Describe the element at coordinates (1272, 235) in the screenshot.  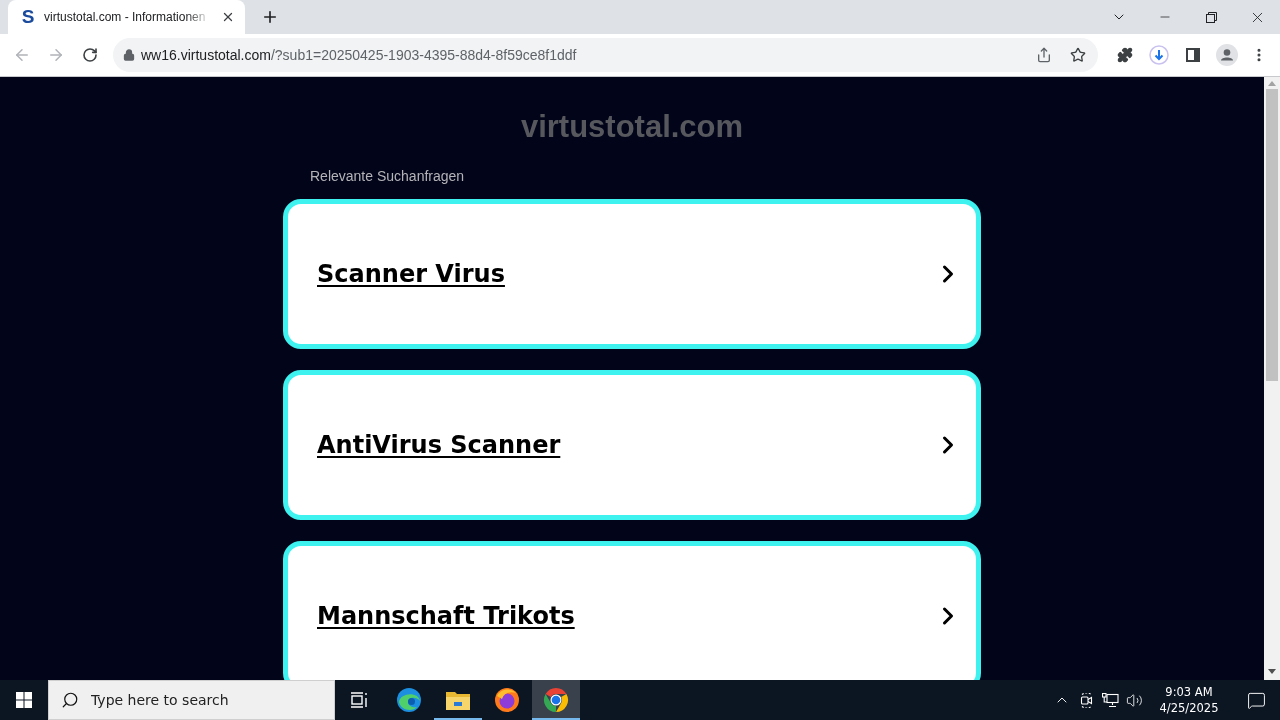
I see `scrollbar-thumb` at that location.